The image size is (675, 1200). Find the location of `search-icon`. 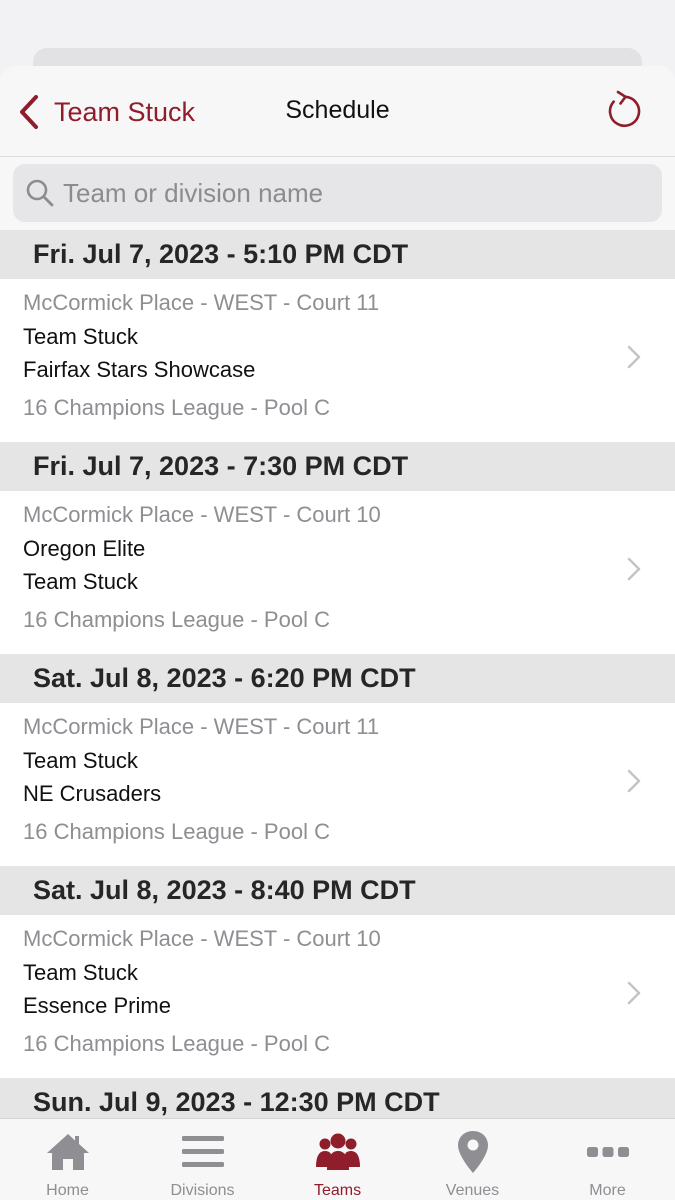

search-icon is located at coordinates (40, 193).